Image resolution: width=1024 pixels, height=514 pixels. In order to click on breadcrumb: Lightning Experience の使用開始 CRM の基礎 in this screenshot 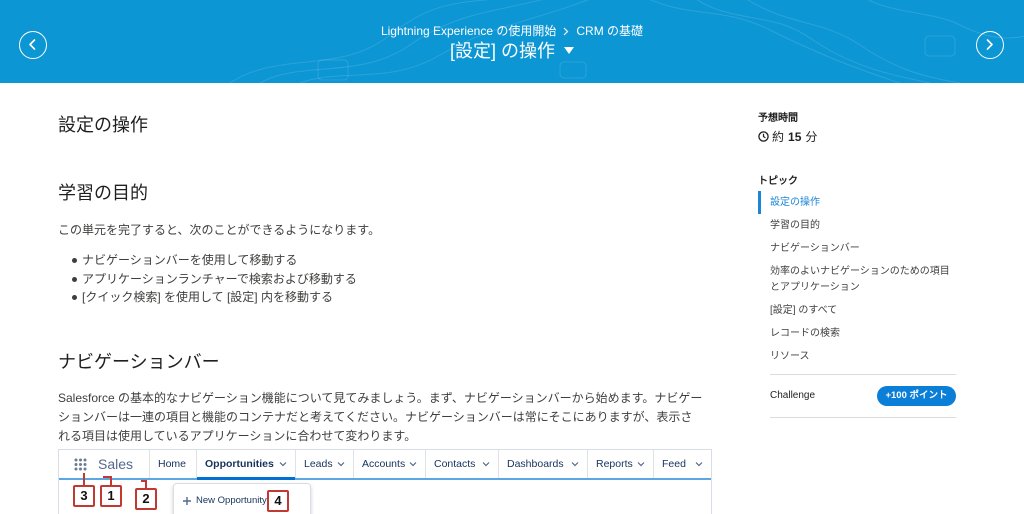, I will do `click(512, 31)`.